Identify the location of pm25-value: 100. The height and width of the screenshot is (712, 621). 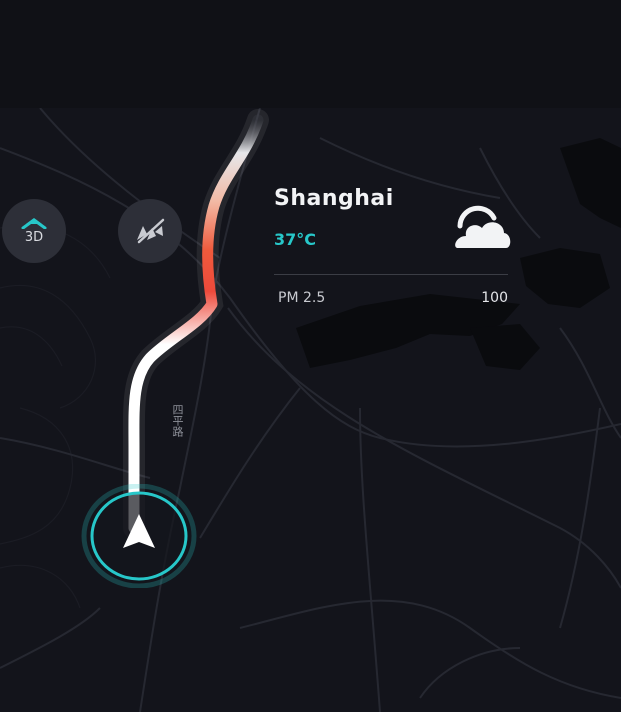
(494, 298).